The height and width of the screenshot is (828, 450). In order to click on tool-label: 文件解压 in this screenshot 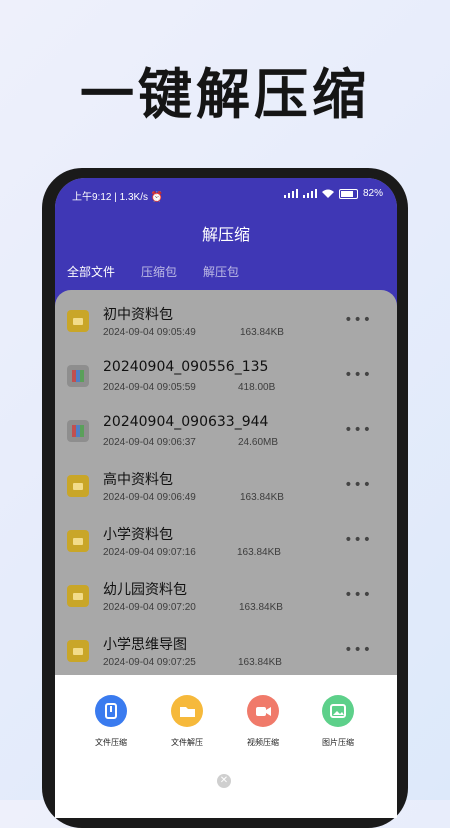, I will do `click(187, 742)`.